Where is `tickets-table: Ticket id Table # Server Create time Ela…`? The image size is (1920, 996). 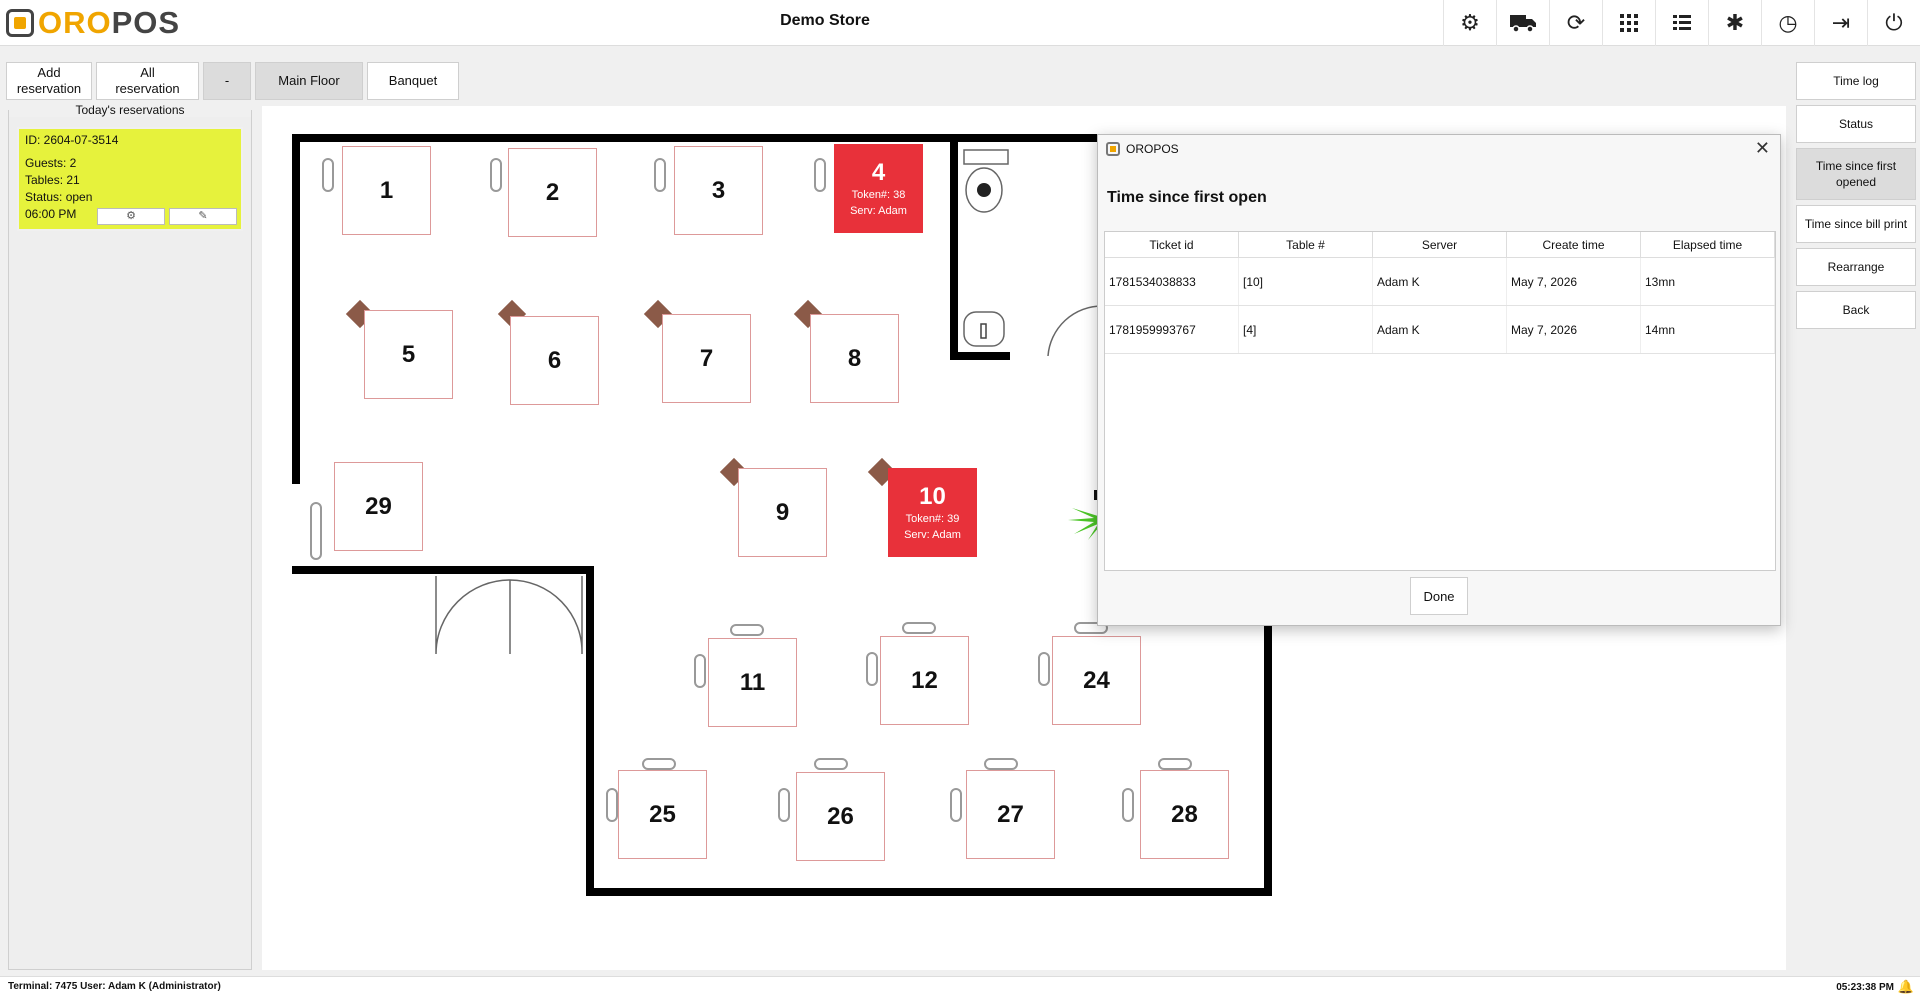
tickets-table: Ticket id Table # Server Create time Ela… is located at coordinates (1440, 401).